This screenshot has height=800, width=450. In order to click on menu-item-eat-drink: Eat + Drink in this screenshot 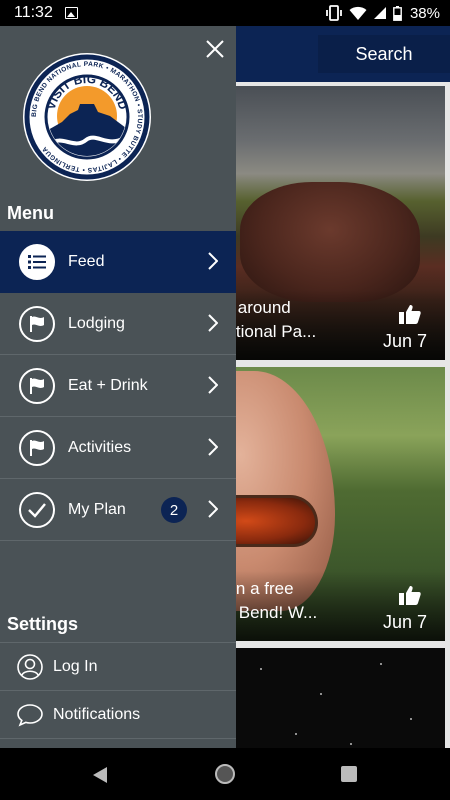, I will do `click(118, 386)`.